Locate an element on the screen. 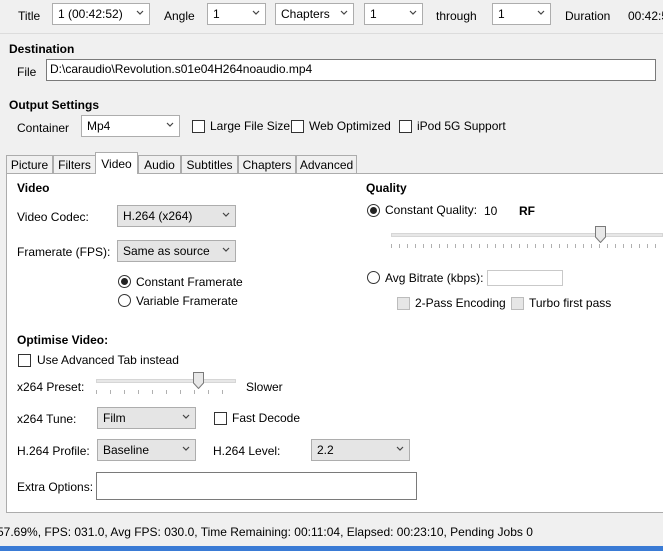 This screenshot has height=551, width=663. fast-decode-checkbox is located at coordinates (220, 418).